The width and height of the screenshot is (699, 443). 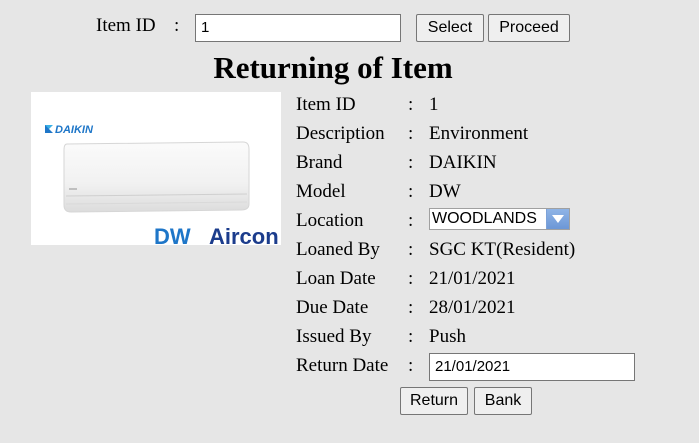 What do you see at coordinates (126, 25) in the screenshot?
I see `item-id-search-label: Item ID` at bounding box center [126, 25].